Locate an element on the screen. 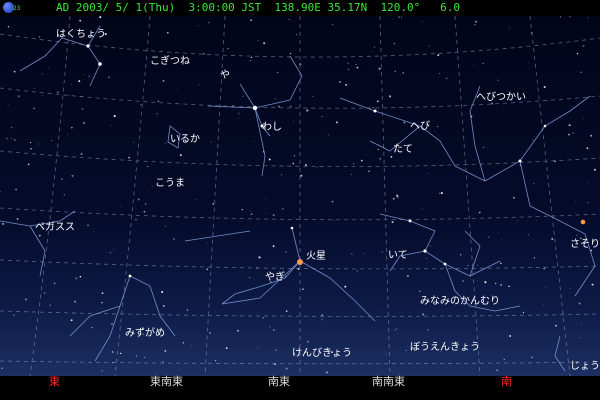 The height and width of the screenshot is (400, 600). label-mars: 火星 is located at coordinates (316, 257).